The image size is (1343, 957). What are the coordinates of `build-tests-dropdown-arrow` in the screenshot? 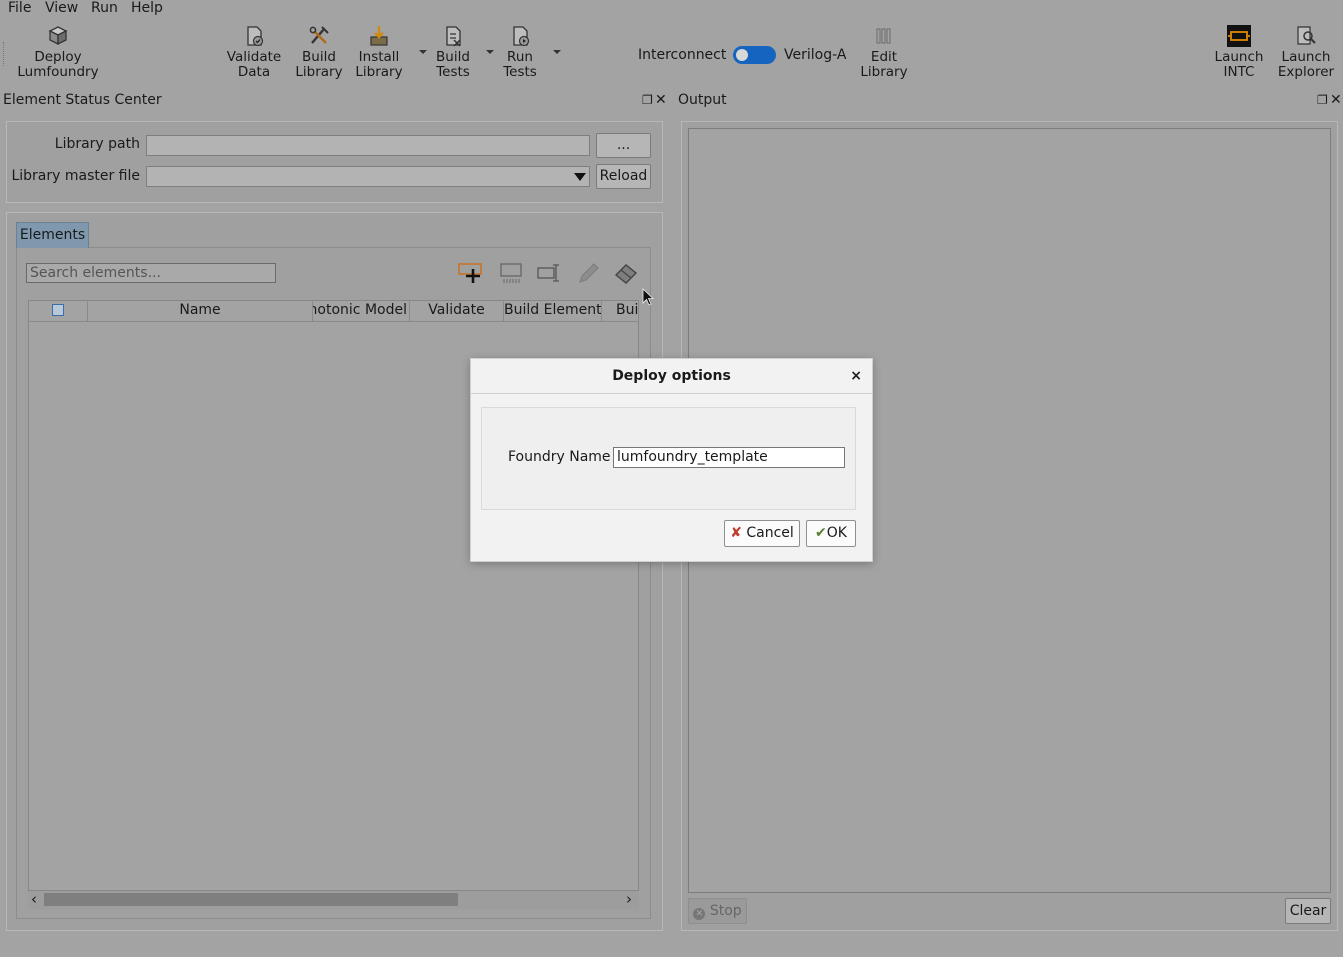 It's located at (490, 52).